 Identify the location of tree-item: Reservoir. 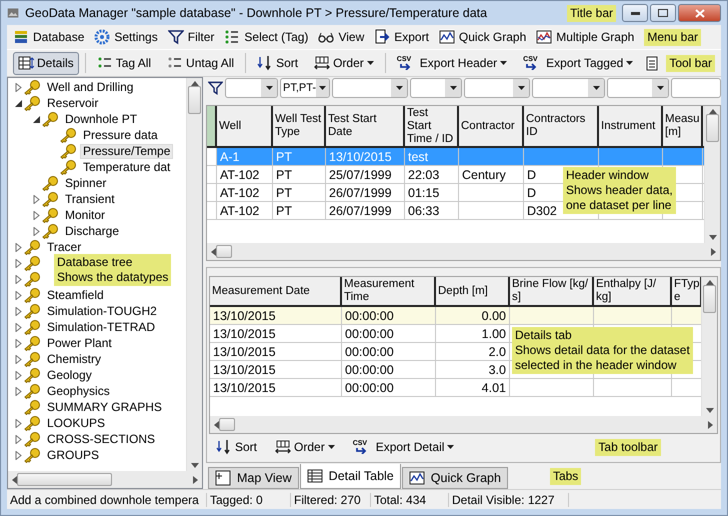
(73, 103).